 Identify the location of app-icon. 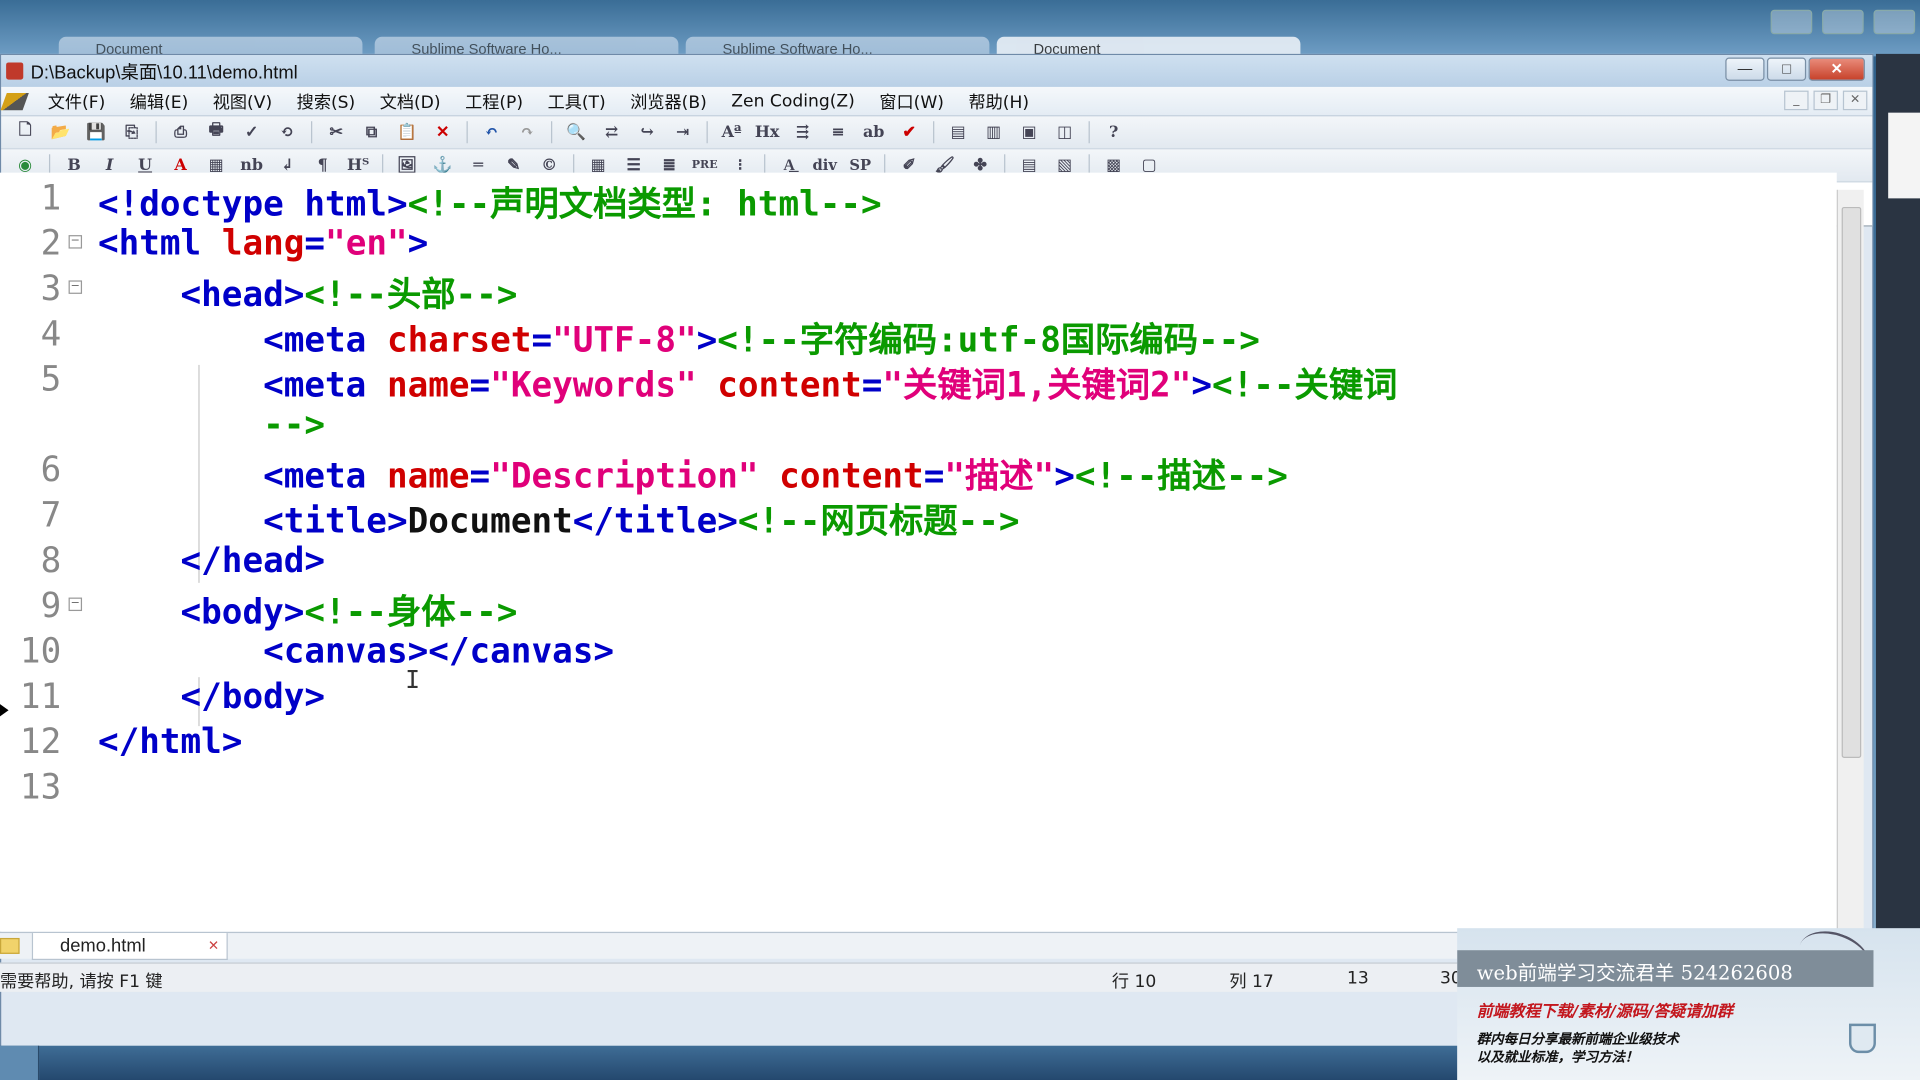
(15, 71).